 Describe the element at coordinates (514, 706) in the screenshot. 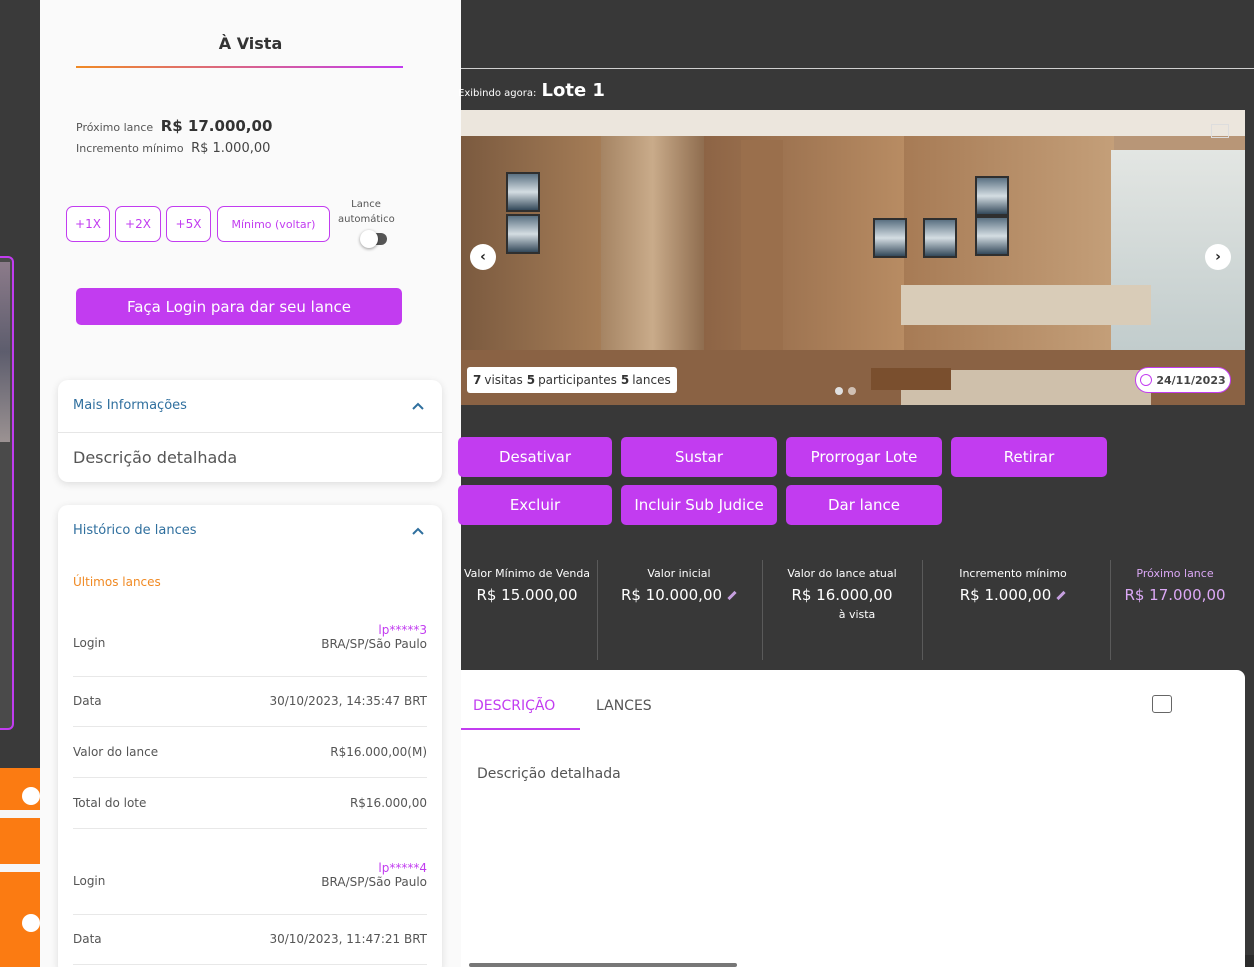

I see `tab-description: DESCRIÇÃO` at that location.